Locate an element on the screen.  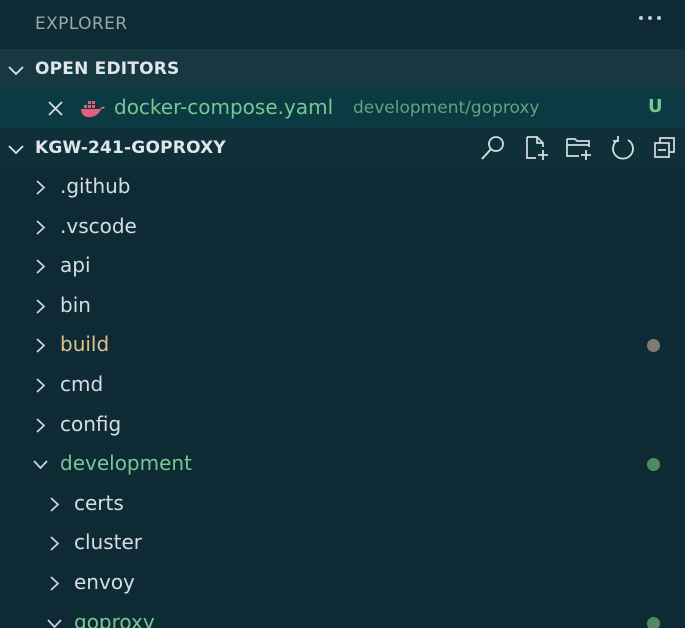
tree-item-development: development is located at coordinates (342, 464).